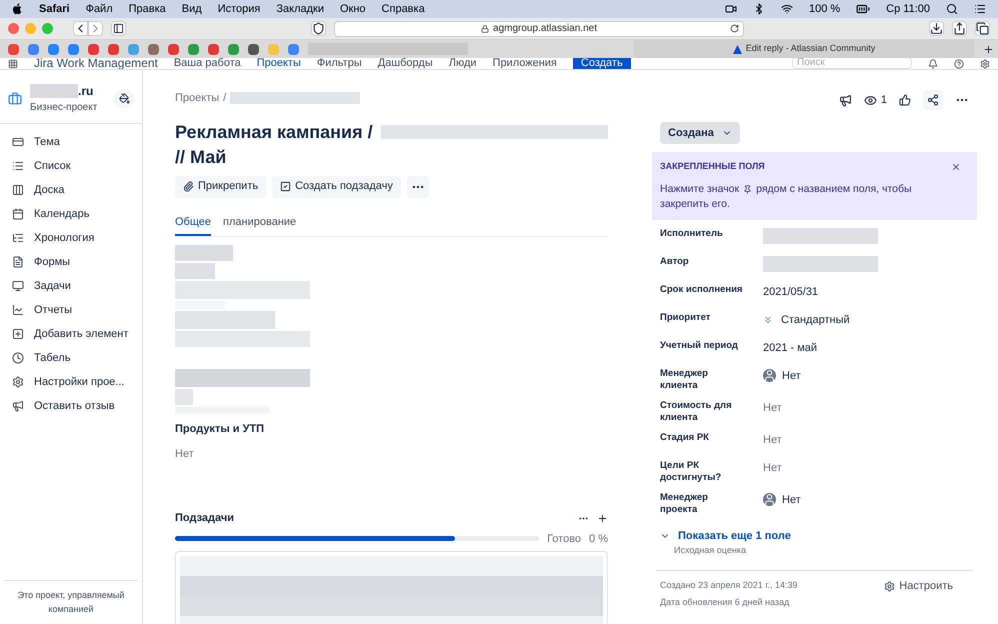  Describe the element at coordinates (47, 142) in the screenshot. I see `sidebar-item: Тема` at that location.